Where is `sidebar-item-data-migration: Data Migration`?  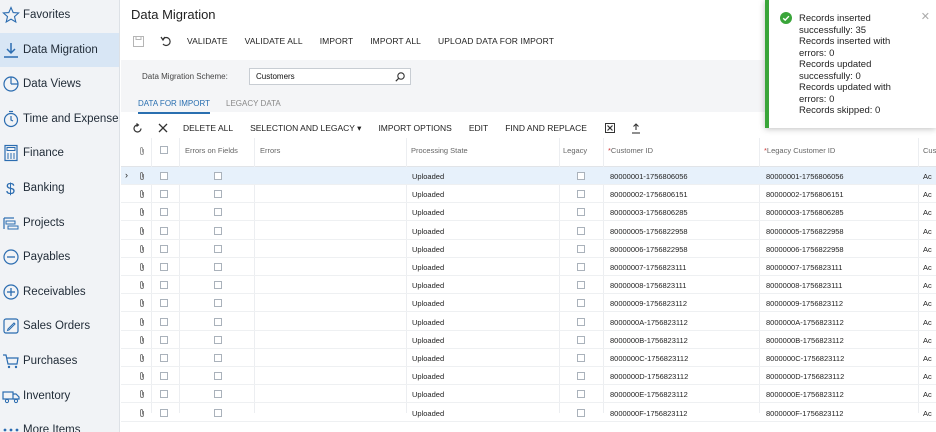
sidebar-item-data-migration: Data Migration is located at coordinates (59, 49).